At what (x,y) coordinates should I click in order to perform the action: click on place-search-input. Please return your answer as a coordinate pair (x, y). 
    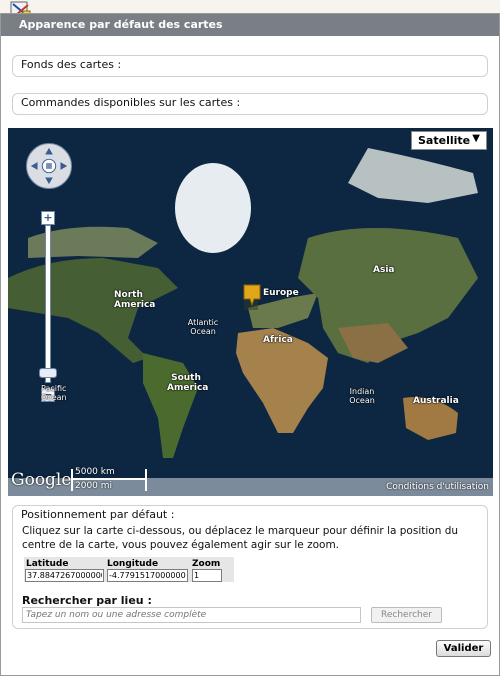
    Looking at the image, I should click on (191, 615).